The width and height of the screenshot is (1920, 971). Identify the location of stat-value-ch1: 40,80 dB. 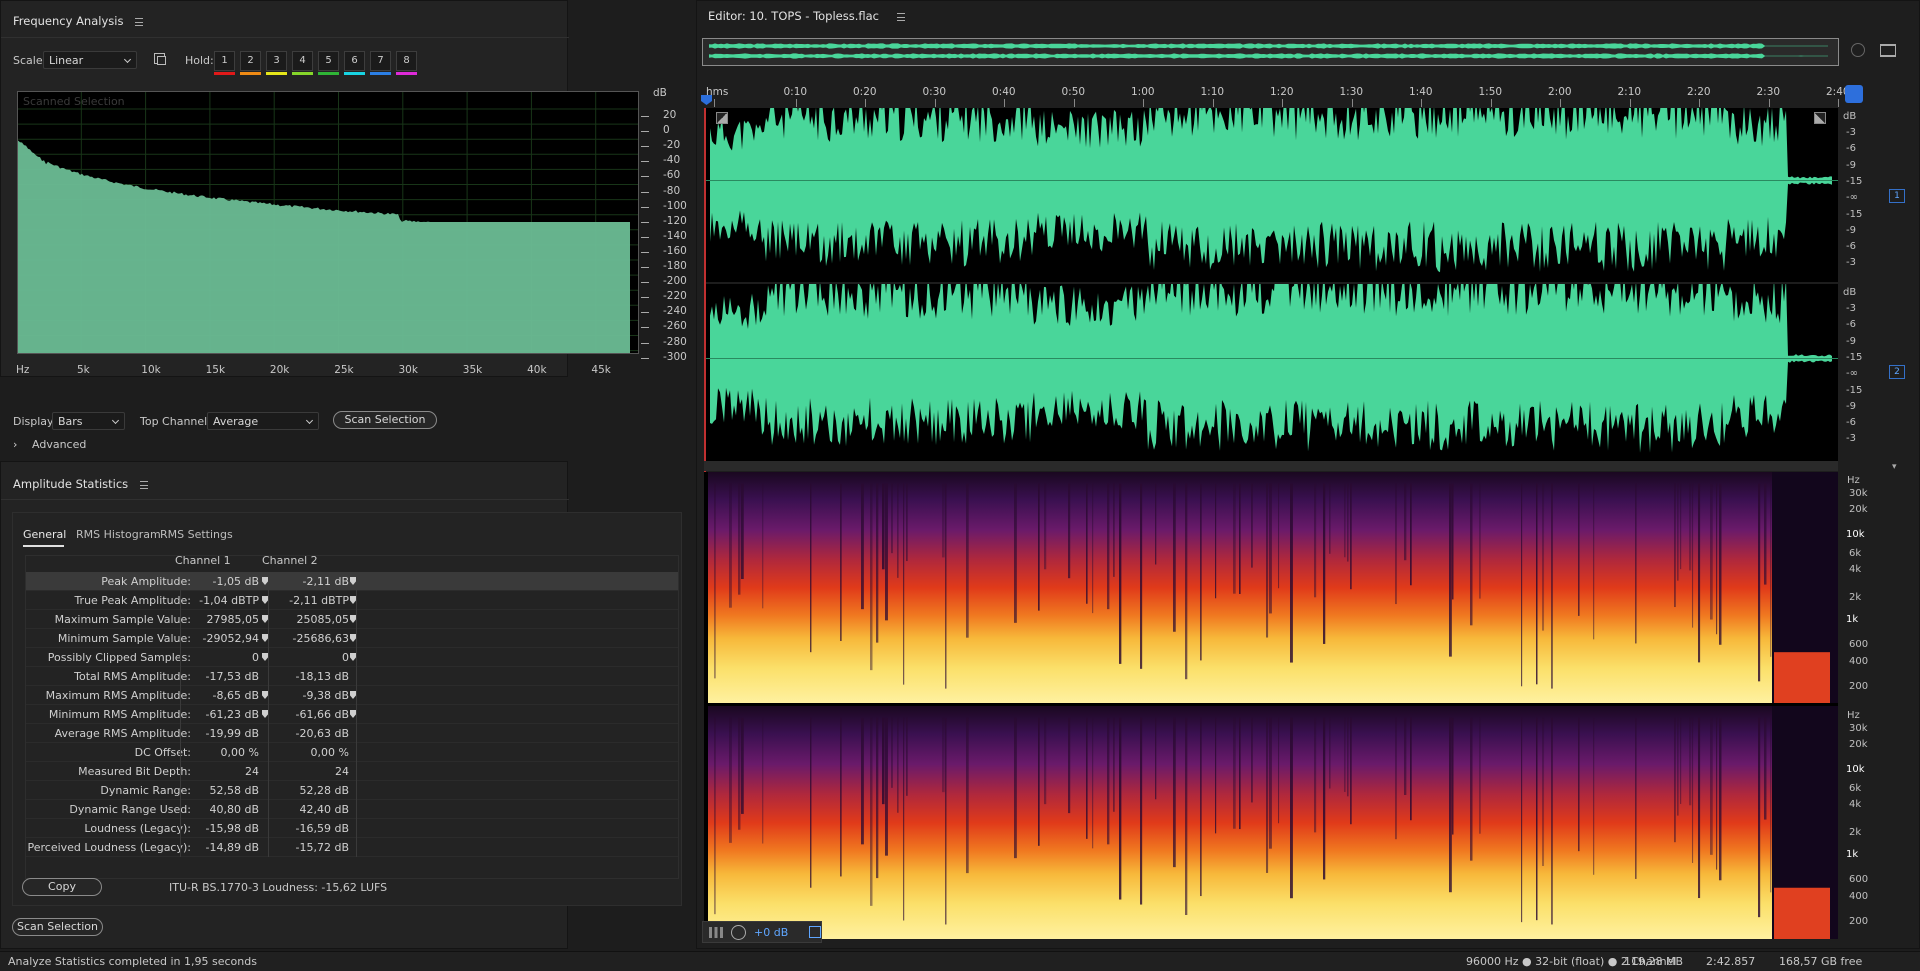
(234, 809).